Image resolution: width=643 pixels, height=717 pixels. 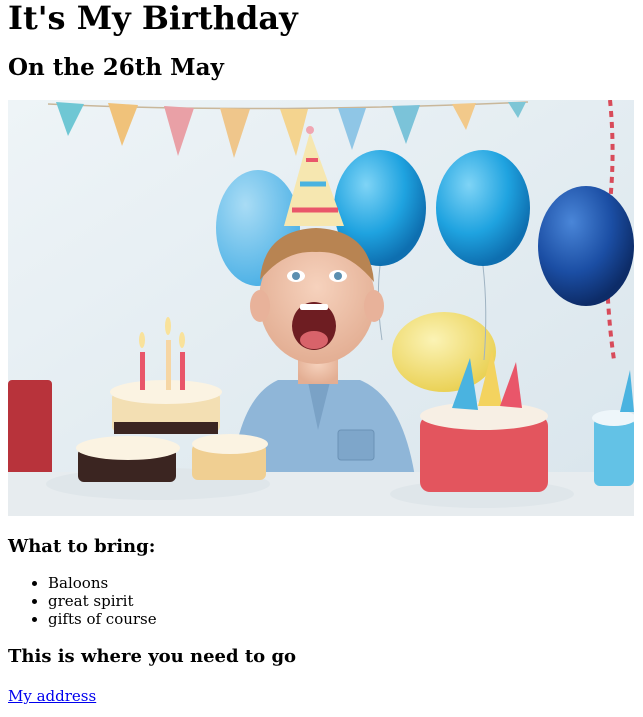 What do you see at coordinates (341, 583) in the screenshot?
I see `list-item: Baloons` at bounding box center [341, 583].